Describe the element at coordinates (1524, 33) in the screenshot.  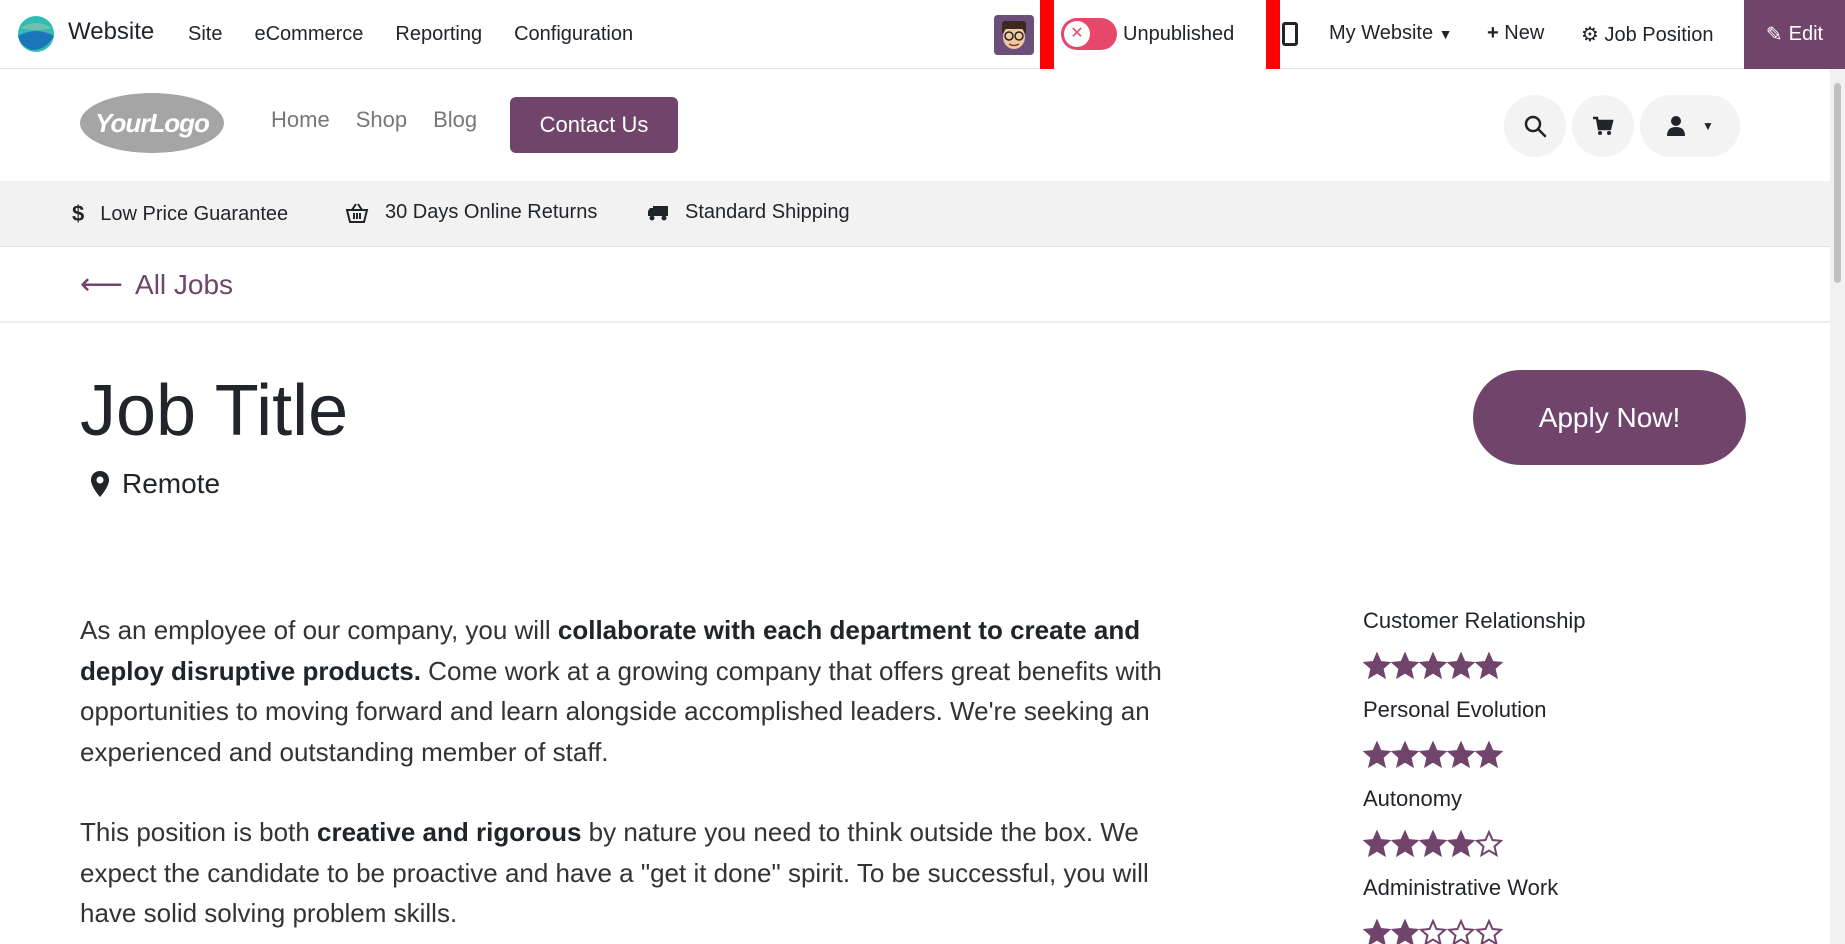
I see `new-label: New` at that location.